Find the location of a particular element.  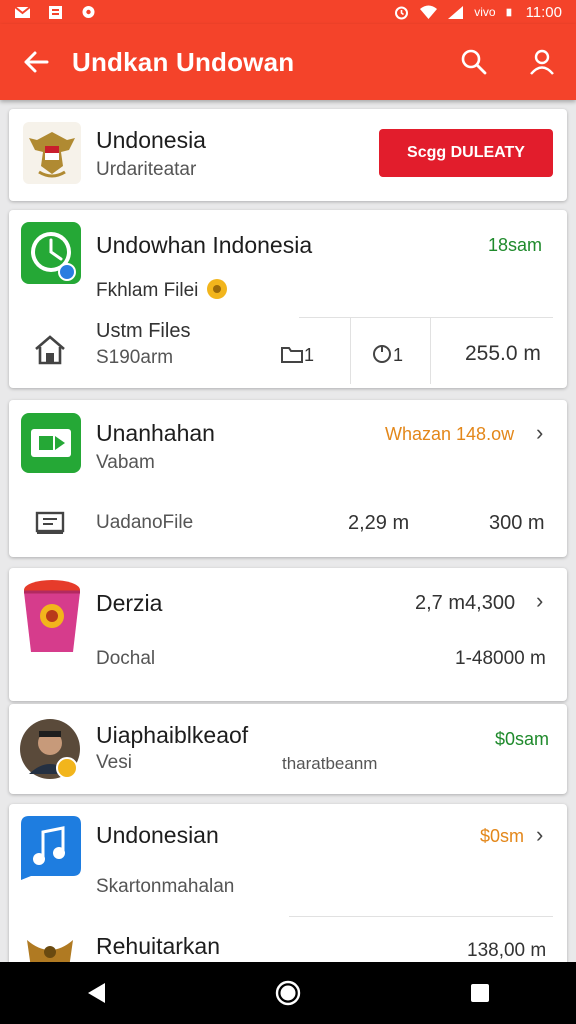

card5-subtitle: Skartonmahalan is located at coordinates (165, 886).